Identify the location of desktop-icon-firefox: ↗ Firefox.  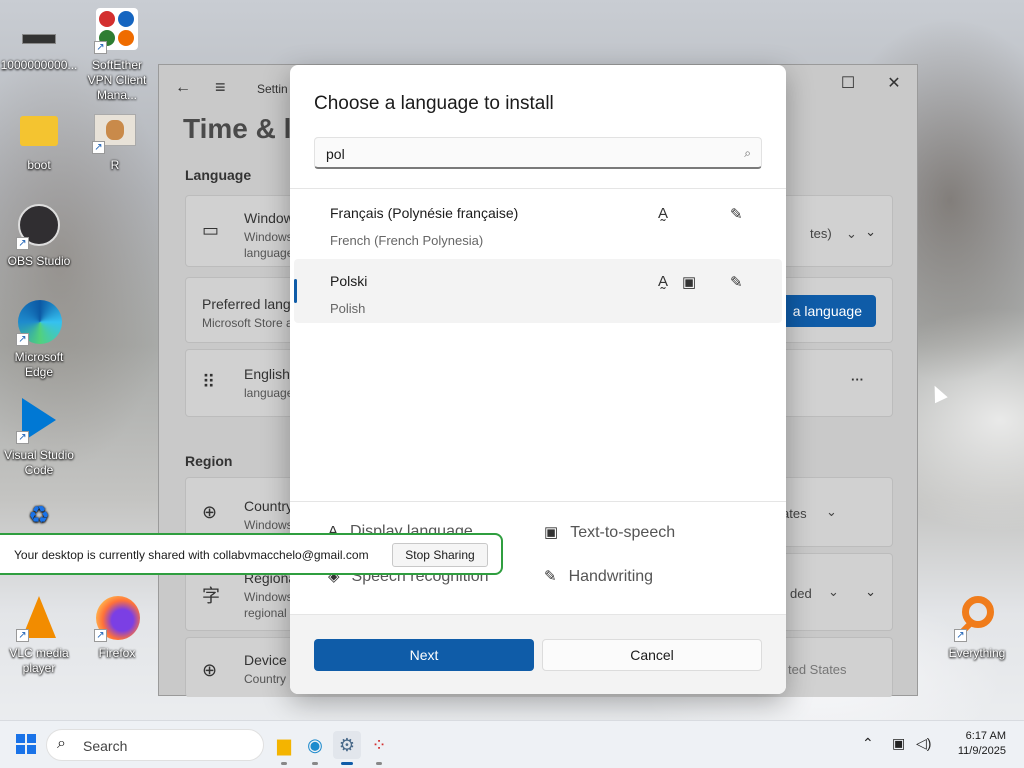
(117, 628).